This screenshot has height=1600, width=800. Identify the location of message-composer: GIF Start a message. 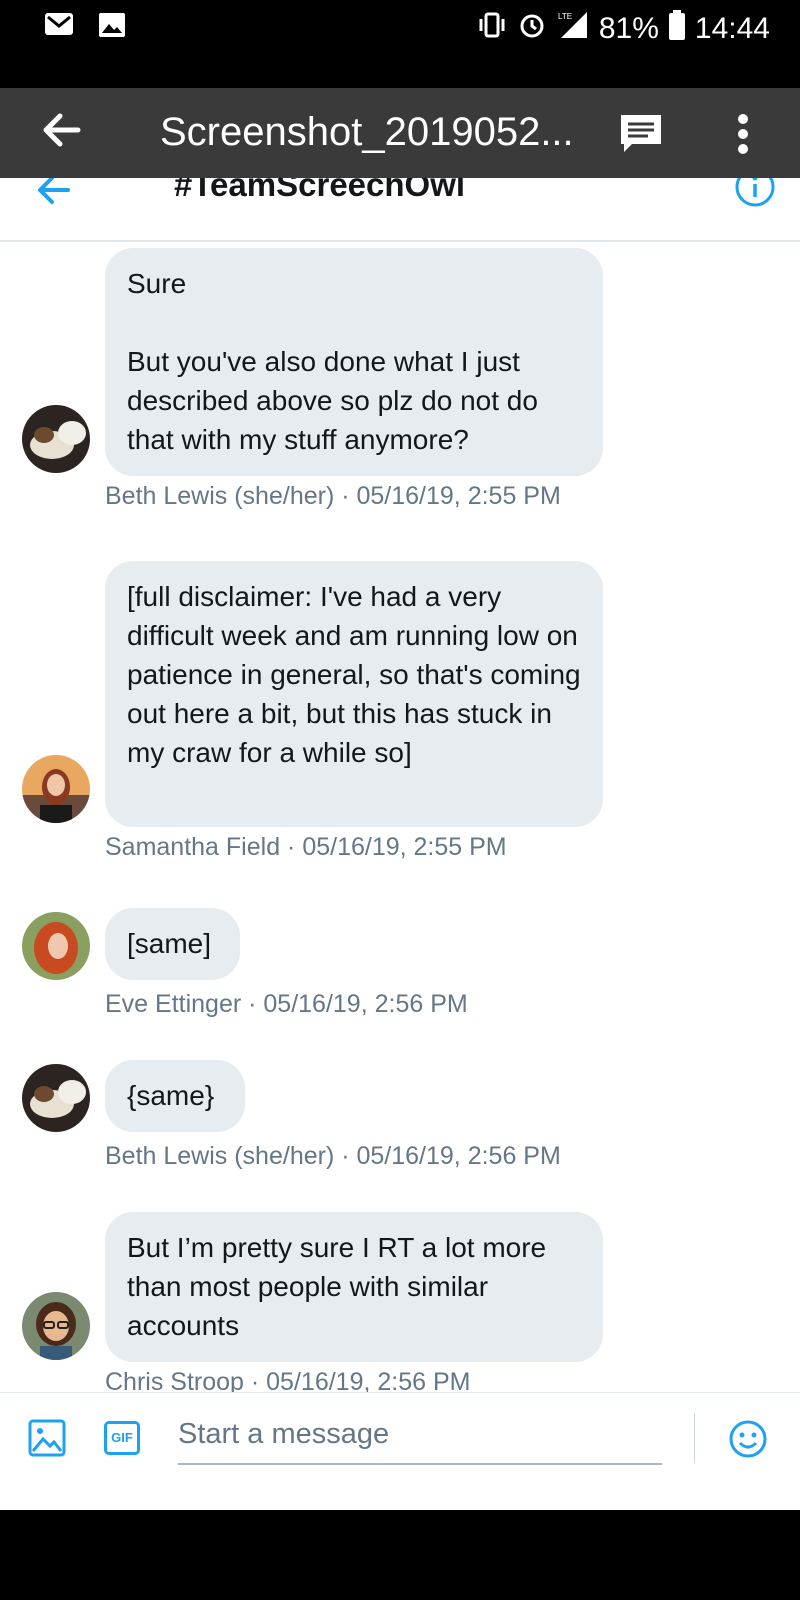
(400, 1437).